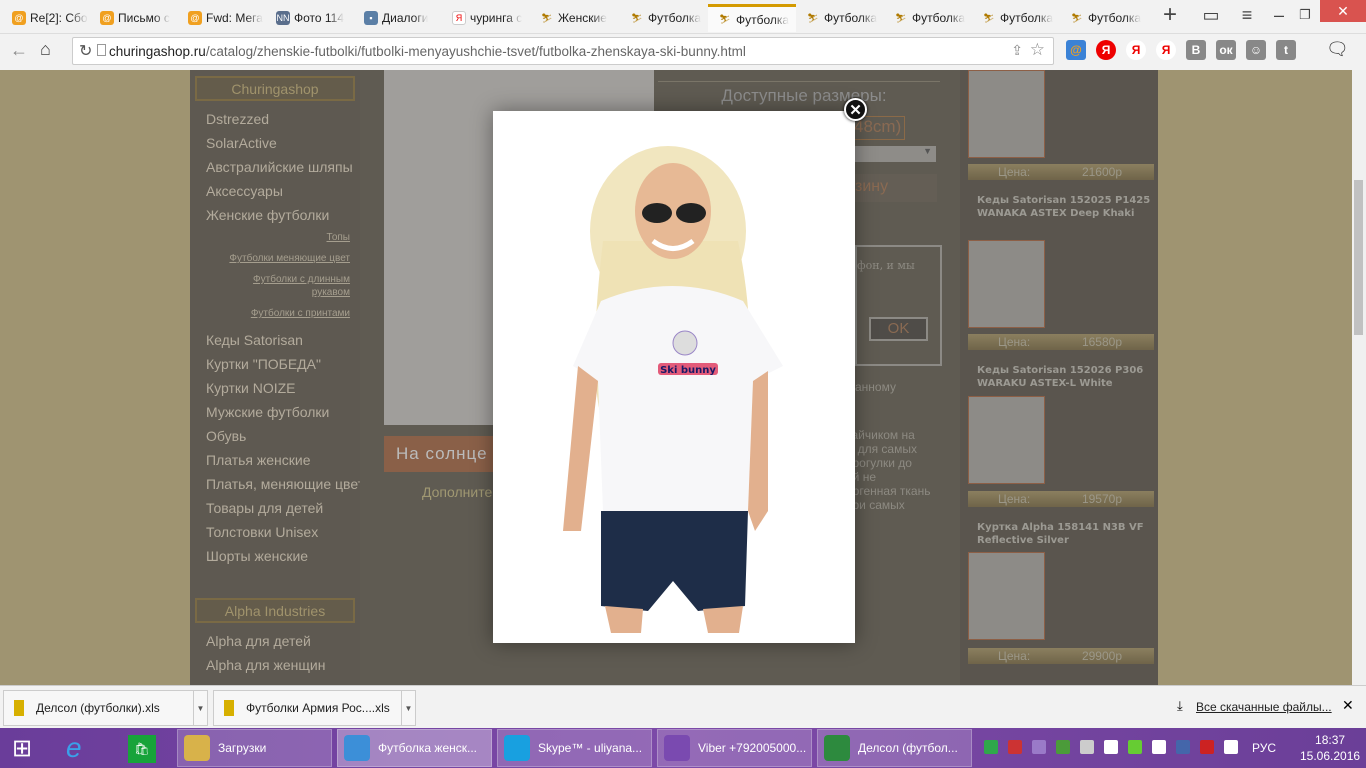 The image size is (1366, 768). Describe the element at coordinates (1104, 18) in the screenshot. I see `tab-12: ⛷ Футболка` at that location.